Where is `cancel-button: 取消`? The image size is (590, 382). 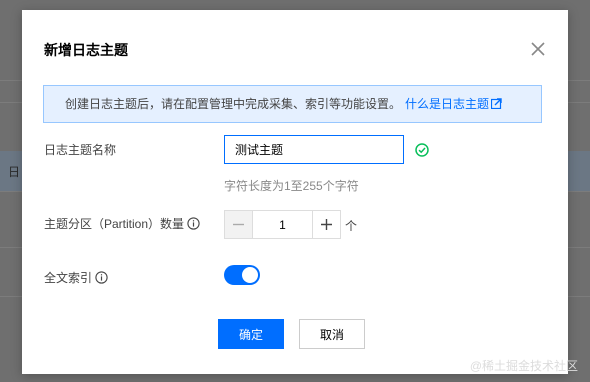
cancel-button: 取消 is located at coordinates (332, 334).